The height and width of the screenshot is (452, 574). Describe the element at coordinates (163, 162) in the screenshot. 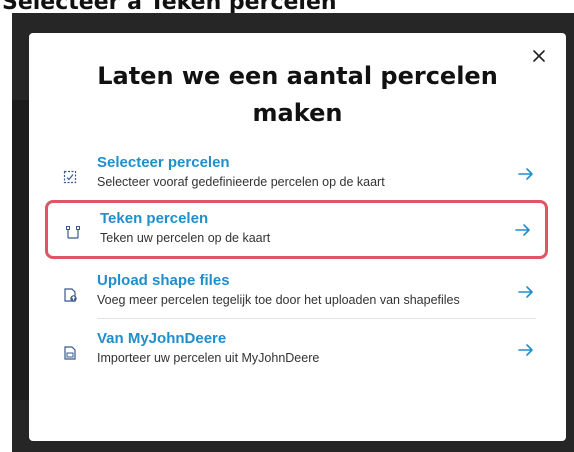

I see `option-title: Selecteer percelen` at that location.